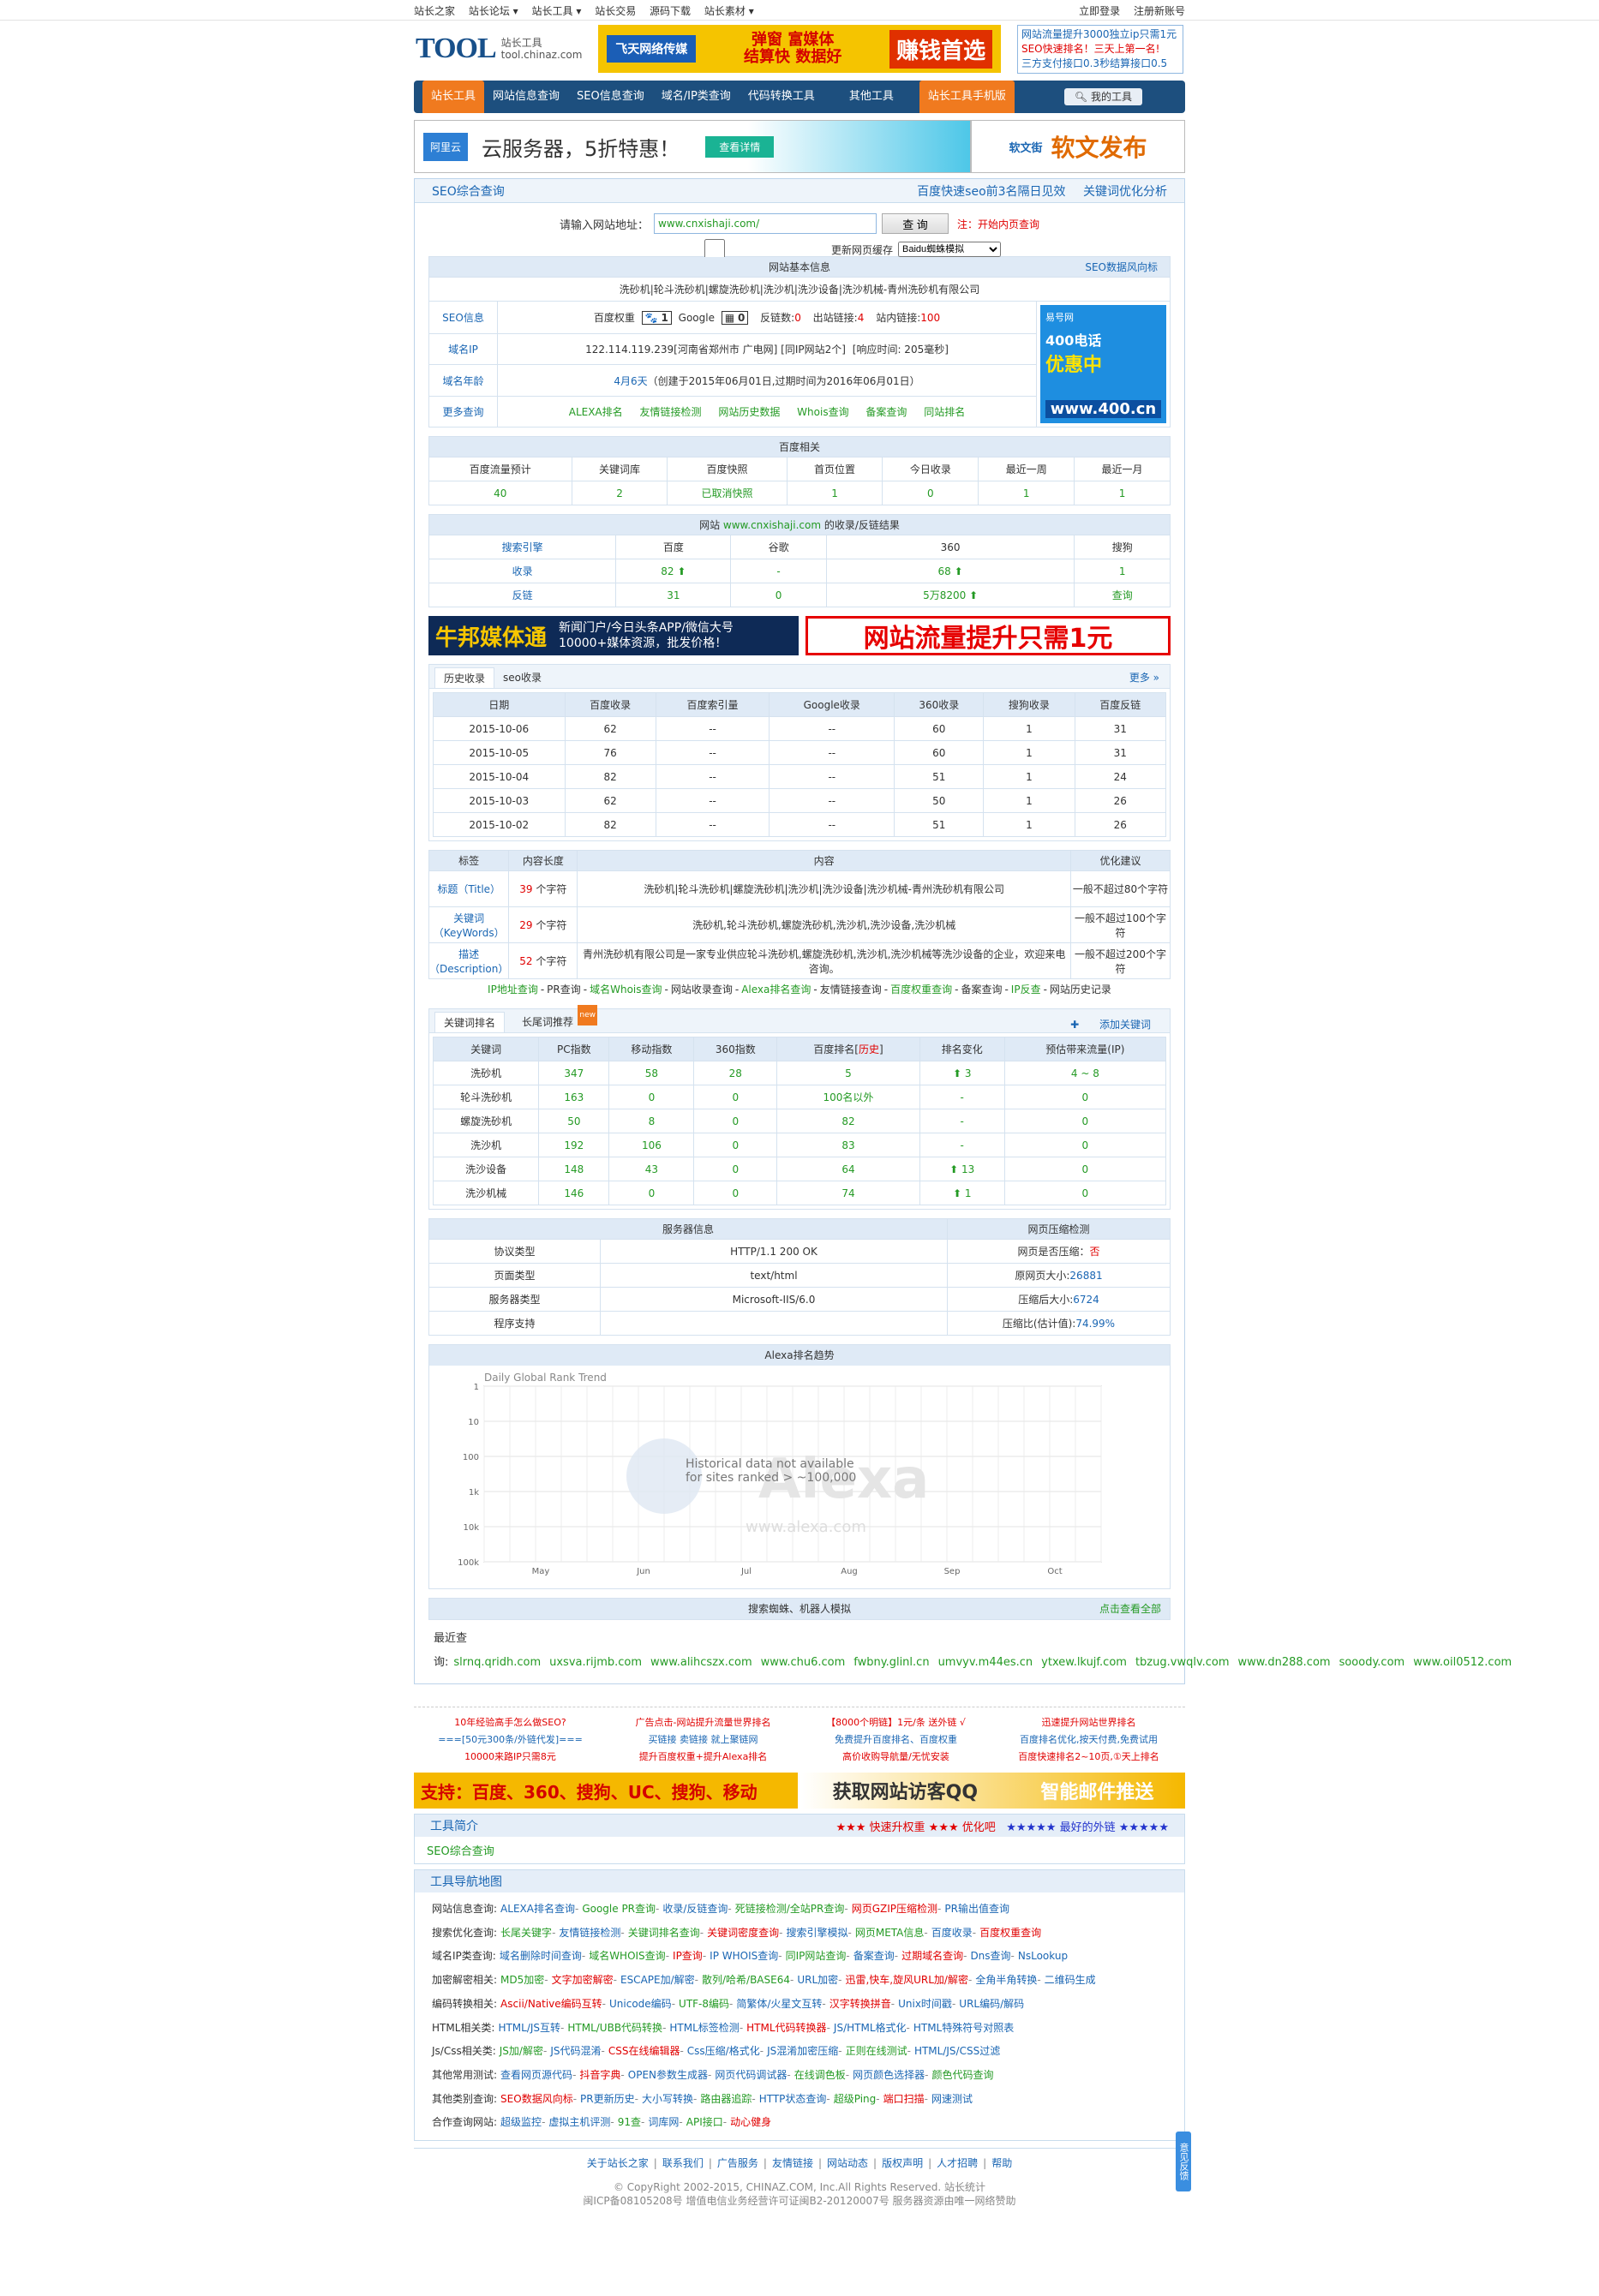  What do you see at coordinates (673, 595) in the screenshot?
I see `index-cell: 31` at bounding box center [673, 595].